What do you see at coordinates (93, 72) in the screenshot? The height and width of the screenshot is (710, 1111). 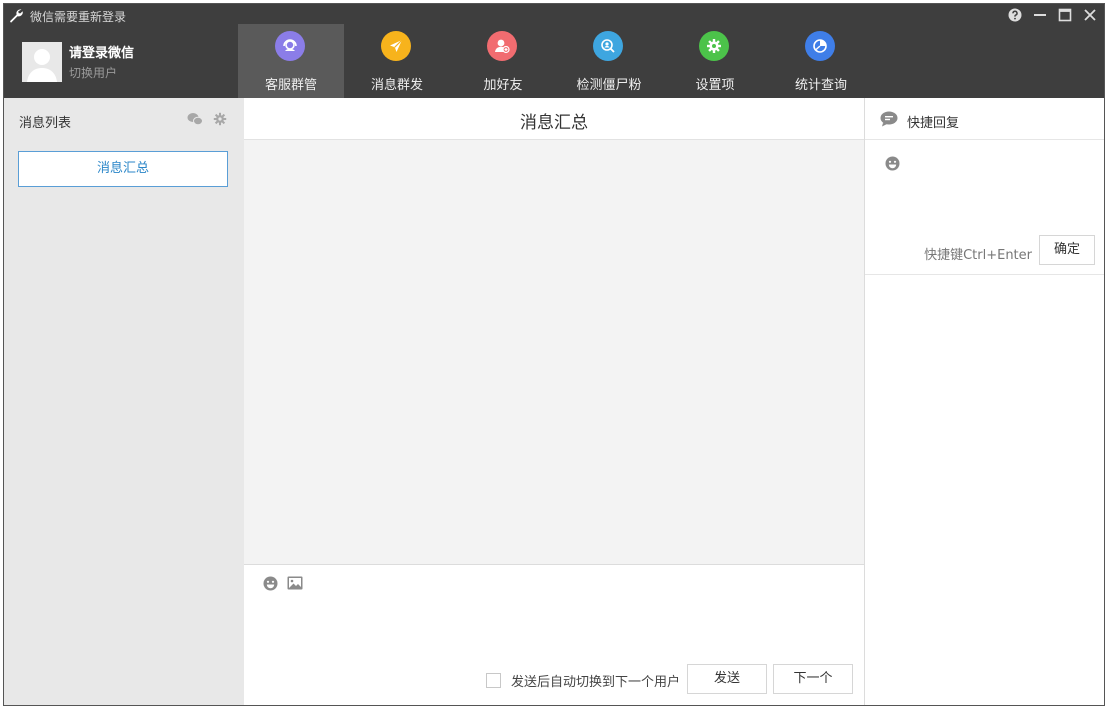 I see `switch-user-link: 切换用户` at bounding box center [93, 72].